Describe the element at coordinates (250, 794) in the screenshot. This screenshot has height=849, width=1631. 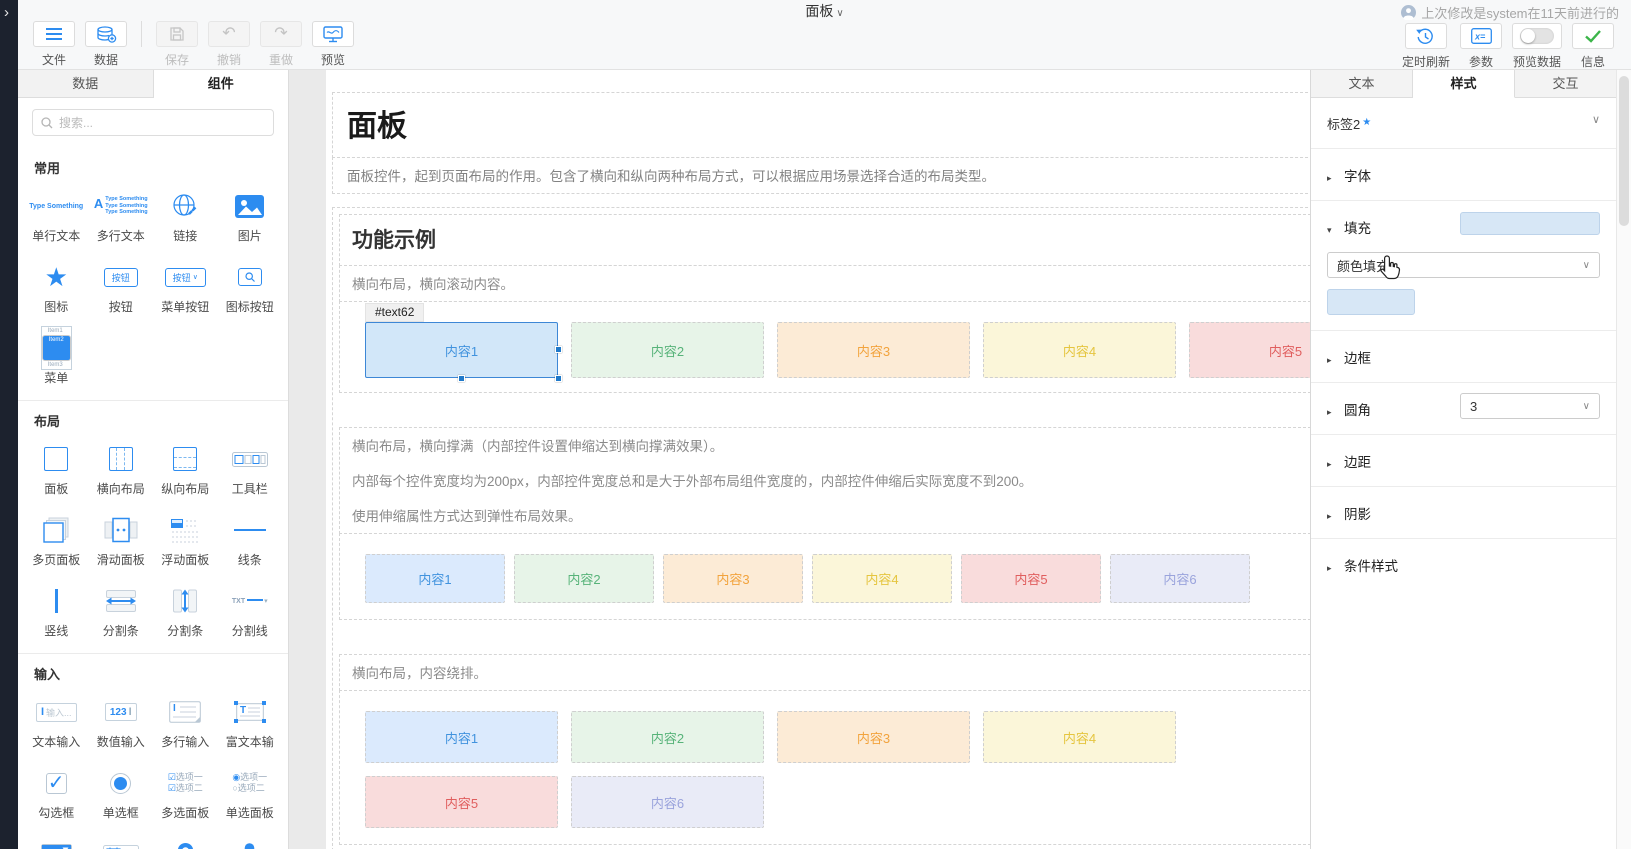
I see `component-item-单选面板: ◉选项一 ○选项二 单选面板` at that location.